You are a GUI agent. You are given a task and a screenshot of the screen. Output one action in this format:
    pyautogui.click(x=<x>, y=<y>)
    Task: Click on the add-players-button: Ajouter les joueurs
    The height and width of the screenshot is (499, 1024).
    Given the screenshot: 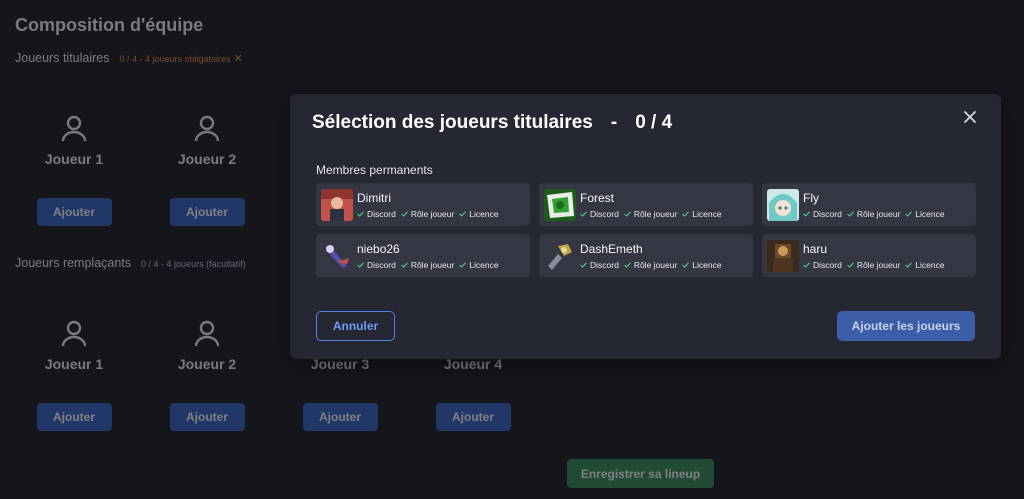 What is the action you would take?
    pyautogui.click(x=906, y=326)
    